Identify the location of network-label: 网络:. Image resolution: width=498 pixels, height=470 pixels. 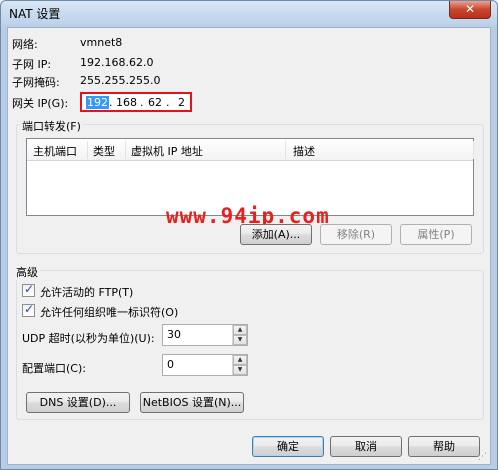
(25, 44).